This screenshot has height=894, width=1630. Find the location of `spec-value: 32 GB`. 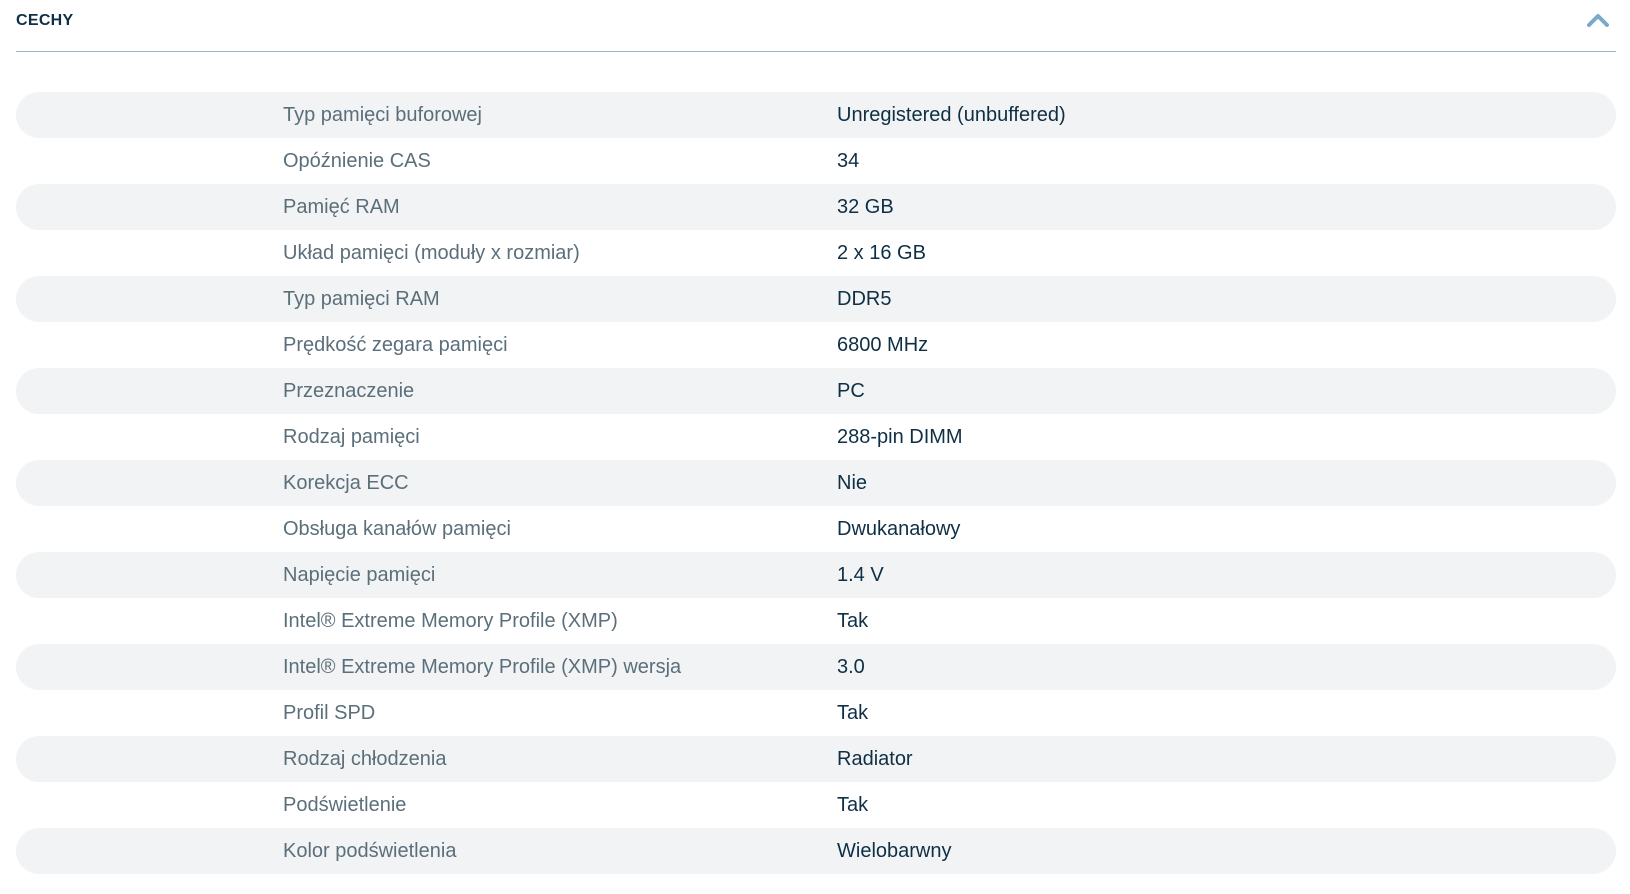

spec-value: 32 GB is located at coordinates (865, 206).